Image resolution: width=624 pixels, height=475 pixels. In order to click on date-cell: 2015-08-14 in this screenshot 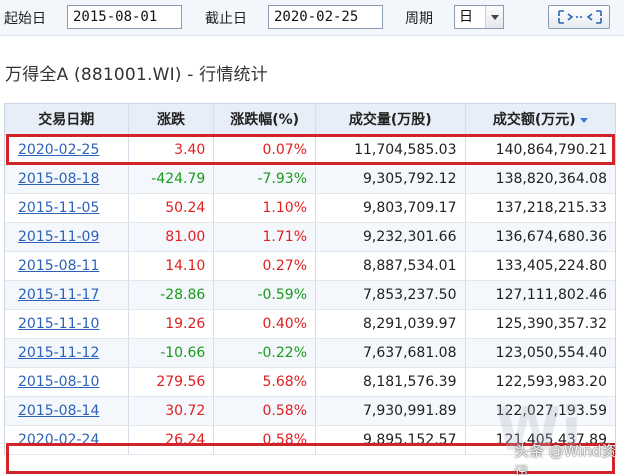, I will do `click(67, 411)`.